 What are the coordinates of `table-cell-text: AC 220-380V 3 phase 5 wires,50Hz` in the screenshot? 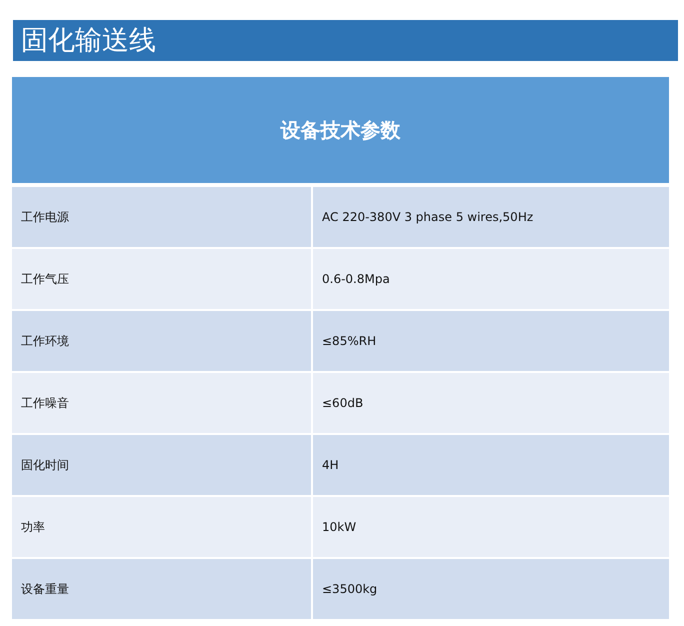 It's located at (427, 217).